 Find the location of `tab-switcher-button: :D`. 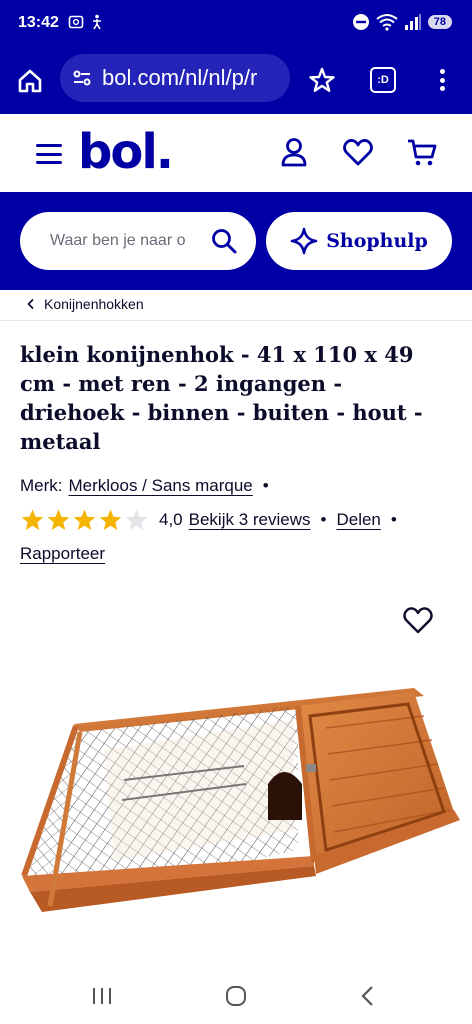

tab-switcher-button: :D is located at coordinates (383, 80).